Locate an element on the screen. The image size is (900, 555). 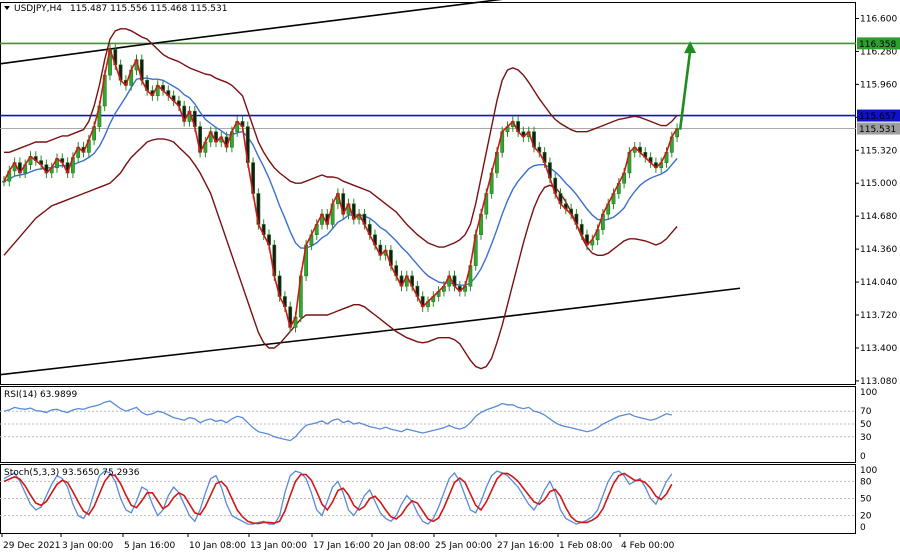
x-tick-label: 4 Feb 00:00 is located at coordinates (648, 546).